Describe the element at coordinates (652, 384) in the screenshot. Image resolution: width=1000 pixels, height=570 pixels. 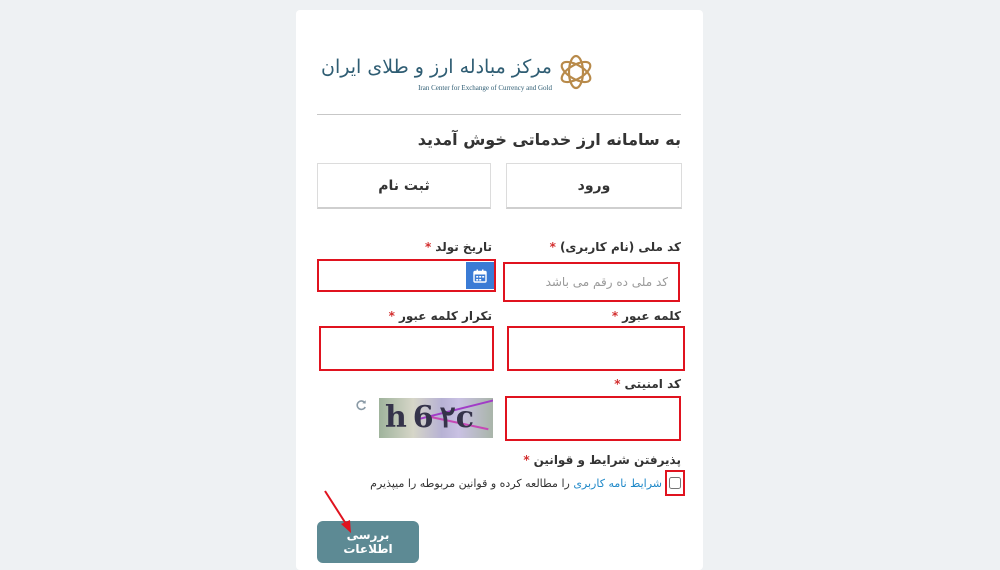
I see `security-code-label-text: کد امنیتی` at that location.